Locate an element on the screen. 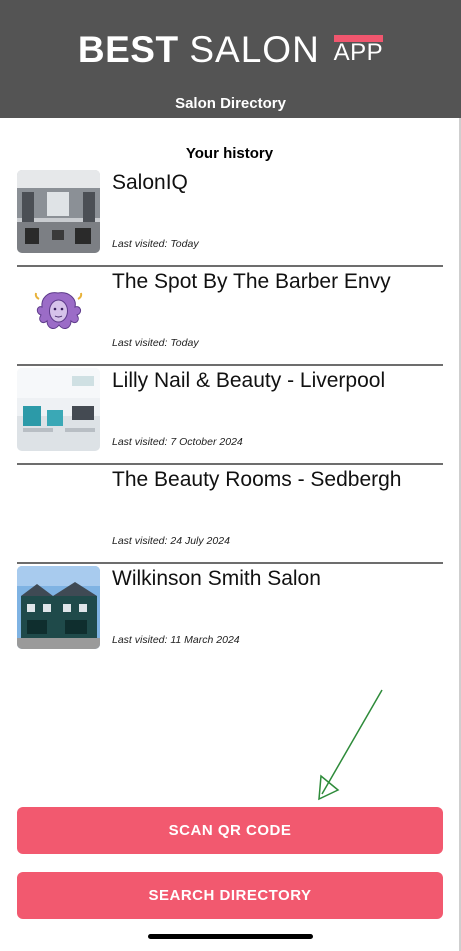  salon-name: The Spot By The Barber Envy is located at coordinates (251, 281).